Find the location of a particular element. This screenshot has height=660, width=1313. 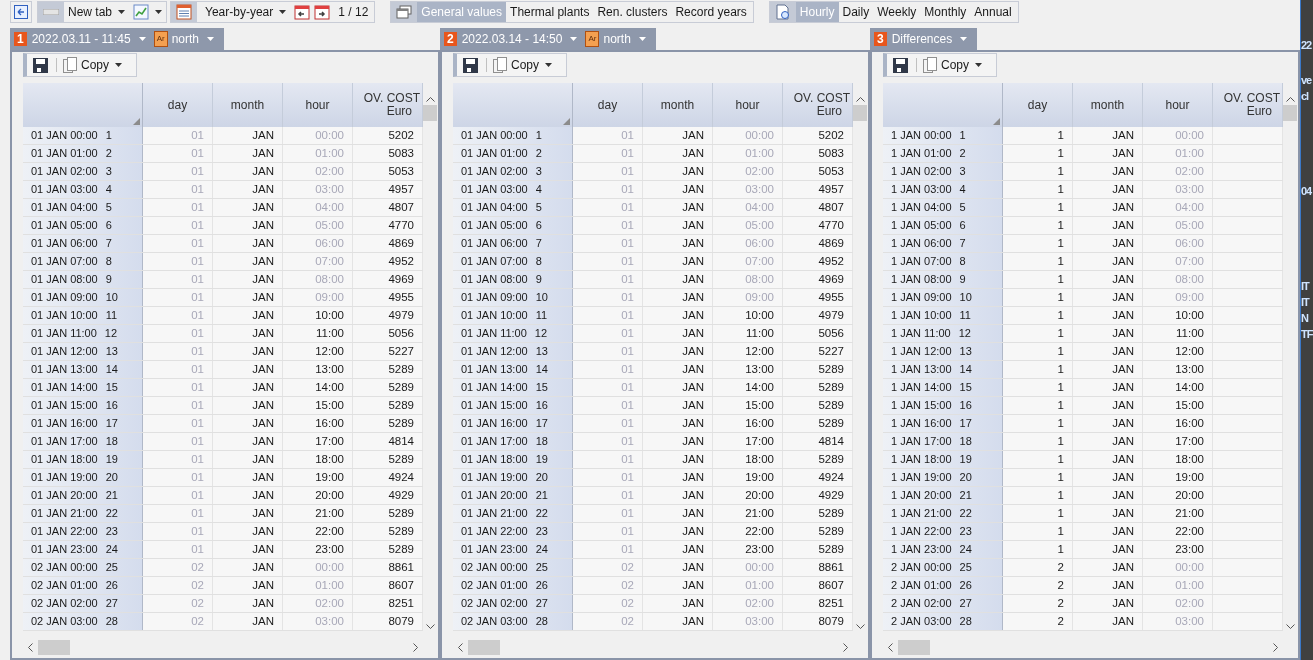

refresh-button is located at coordinates (21, 12).